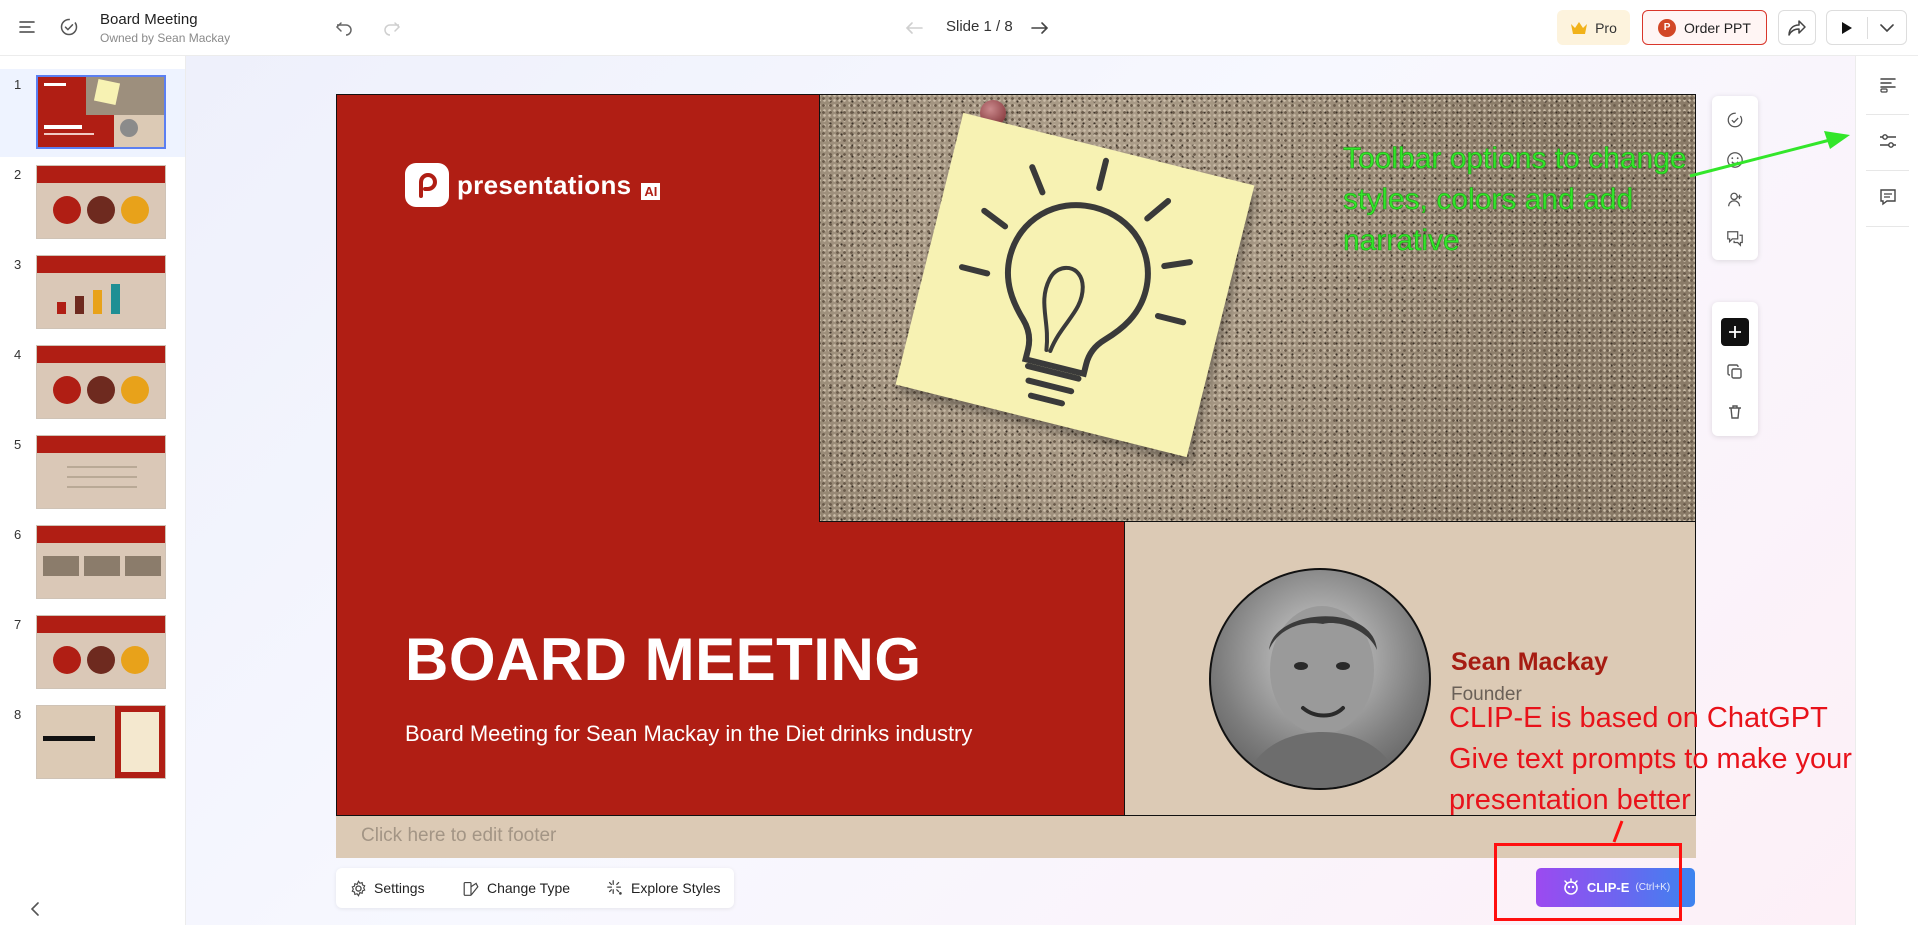 The image size is (1918, 925). I want to click on trash-icon, so click(1735, 412).